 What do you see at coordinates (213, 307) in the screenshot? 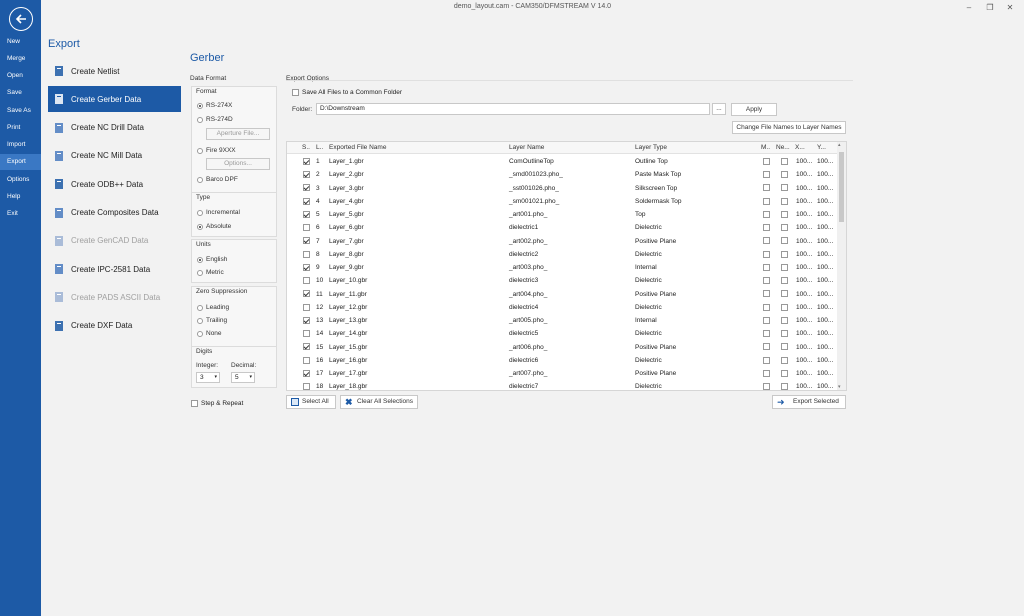
I see `leading-radio: Leading` at bounding box center [213, 307].